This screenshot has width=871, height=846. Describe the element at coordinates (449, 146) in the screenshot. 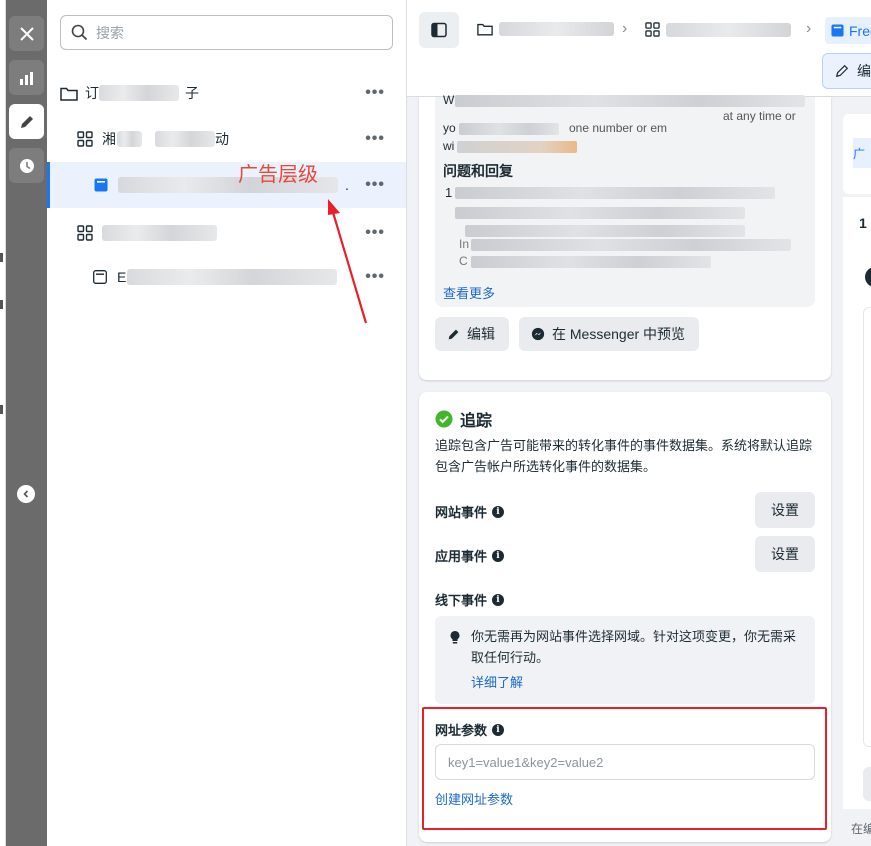

I see `preview-text-fragment: wi` at that location.